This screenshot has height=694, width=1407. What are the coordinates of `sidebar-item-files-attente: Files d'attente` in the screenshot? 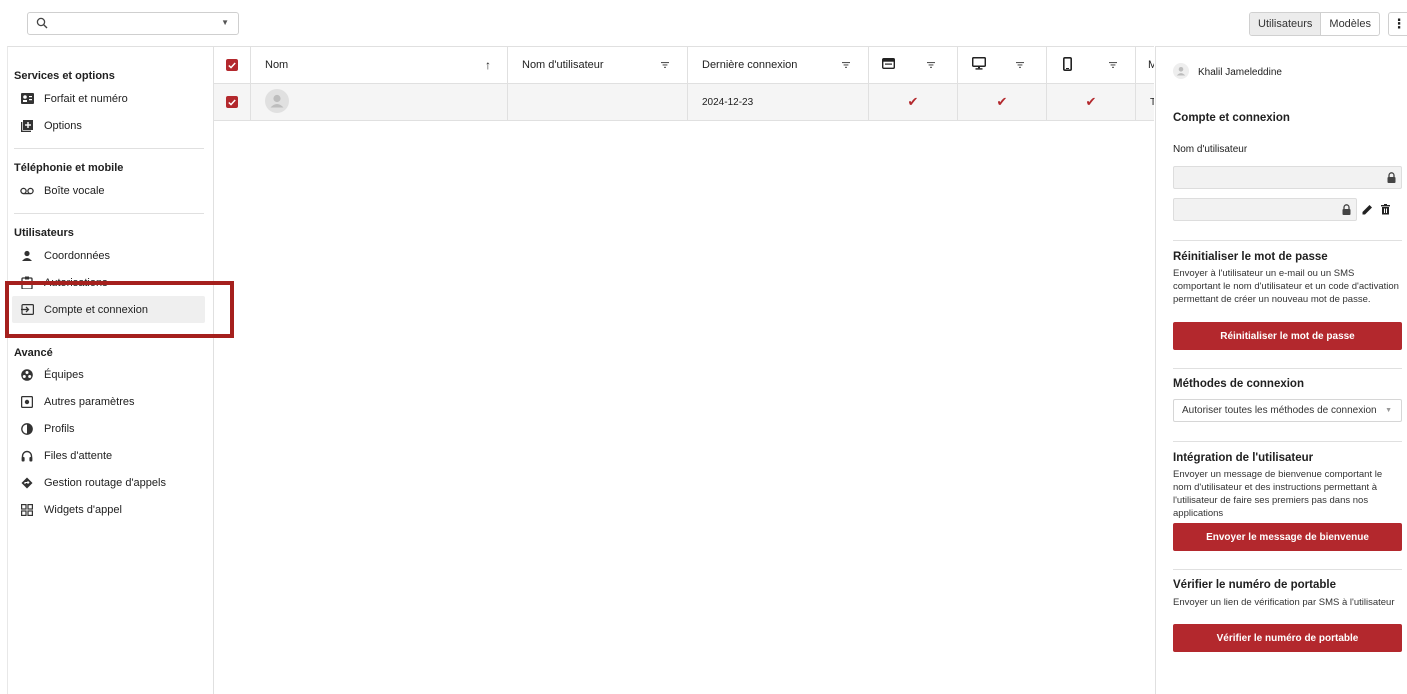 It's located at (108, 455).